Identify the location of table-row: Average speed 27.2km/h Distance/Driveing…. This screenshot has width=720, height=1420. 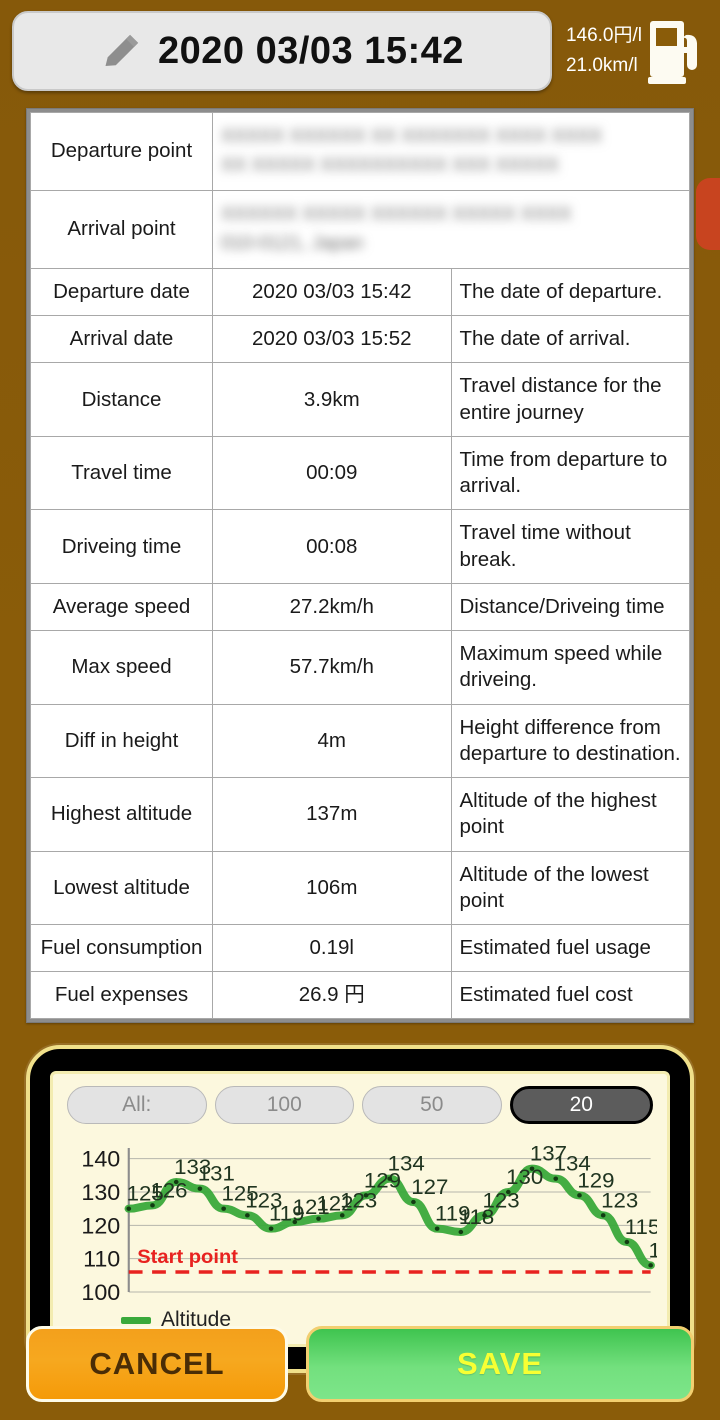
(360, 607).